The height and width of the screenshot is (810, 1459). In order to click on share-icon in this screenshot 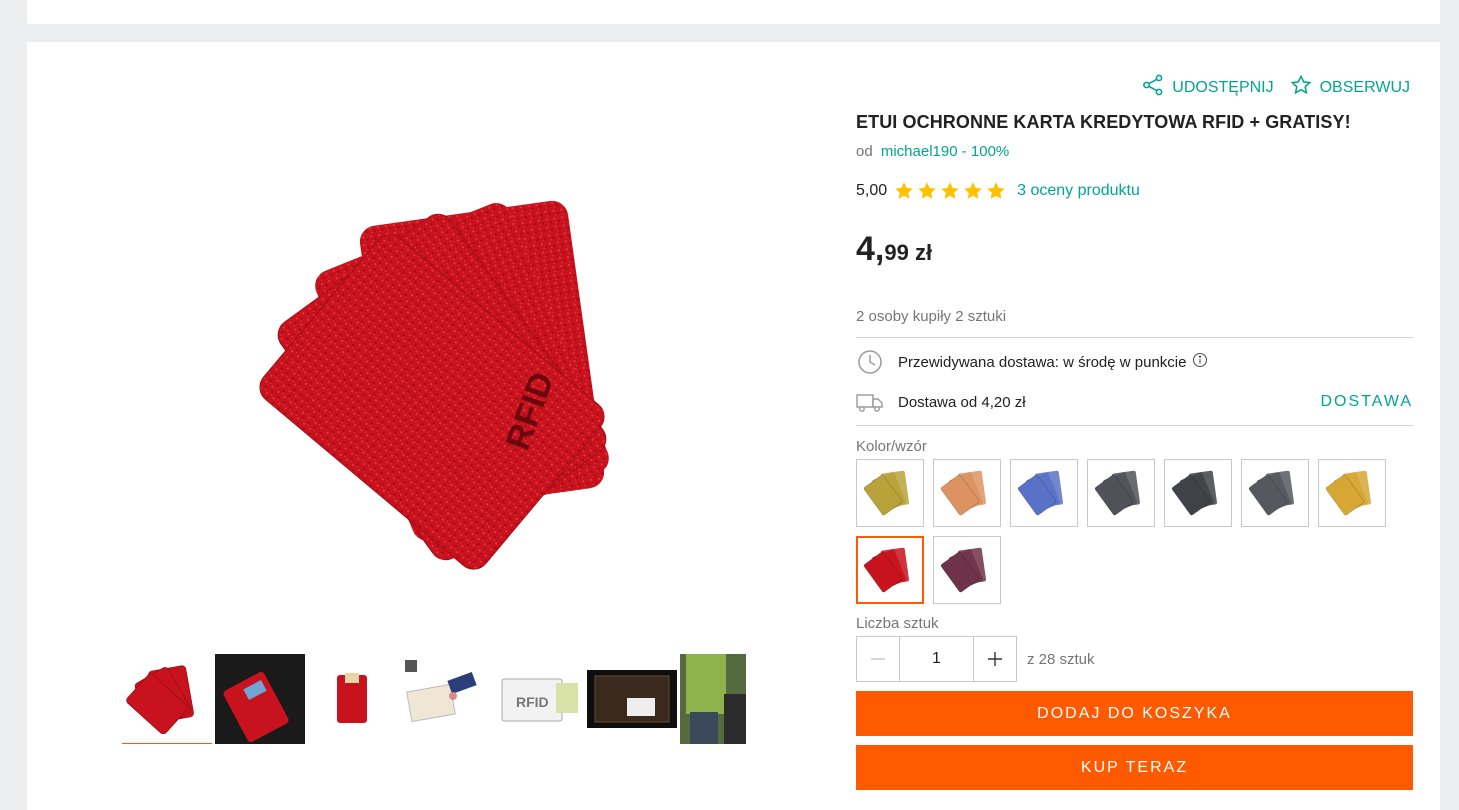, I will do `click(1153, 87)`.